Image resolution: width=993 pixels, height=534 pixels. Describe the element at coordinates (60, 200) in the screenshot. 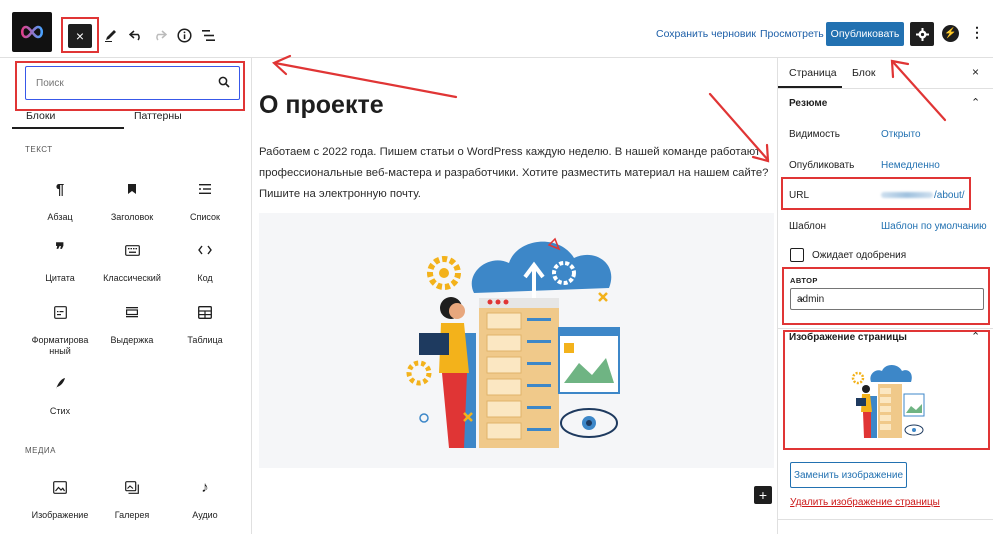

I see `block-paragraph: ¶ Абзац` at that location.